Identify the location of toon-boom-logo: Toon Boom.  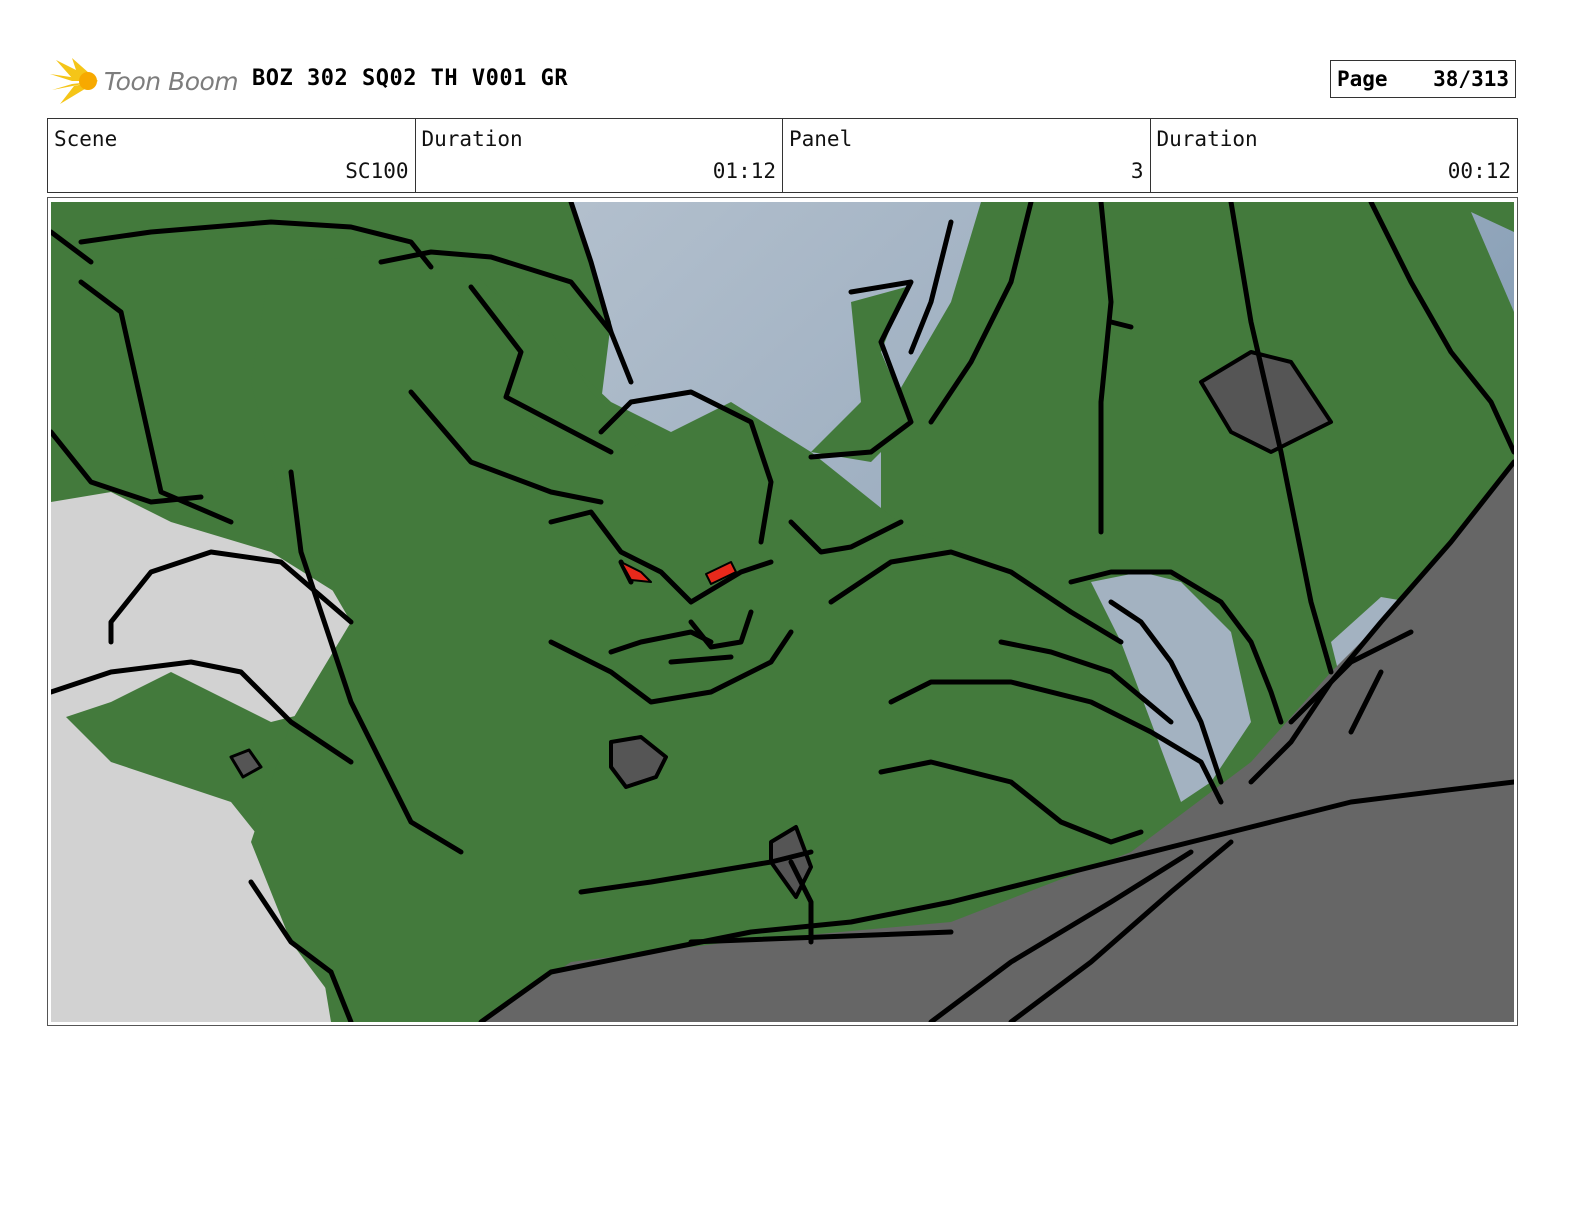
(144, 81).